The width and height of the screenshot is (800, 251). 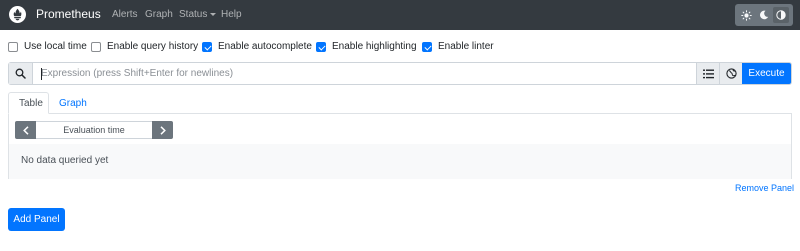 I want to click on option-query-history: Enable query history, so click(x=144, y=46).